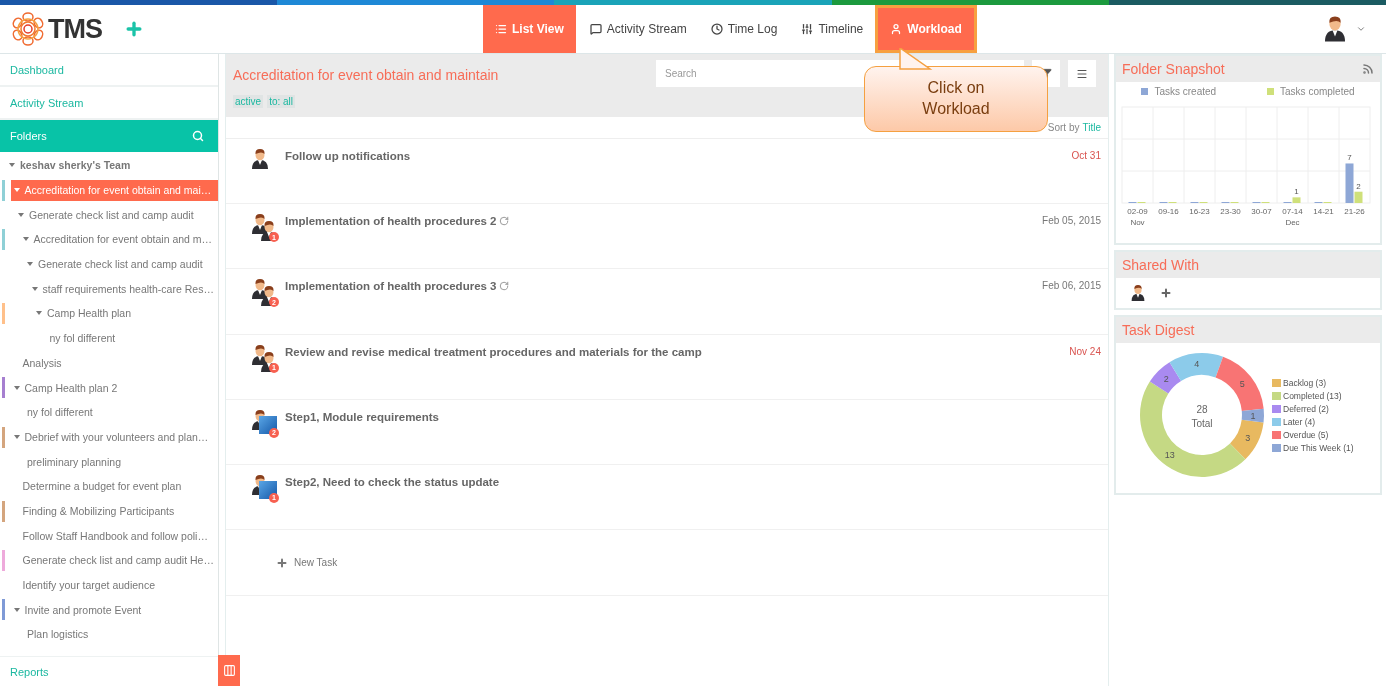 Image resolution: width=1386 pixels, height=686 pixels. I want to click on legend-item: Tasks completed, so click(1311, 91).